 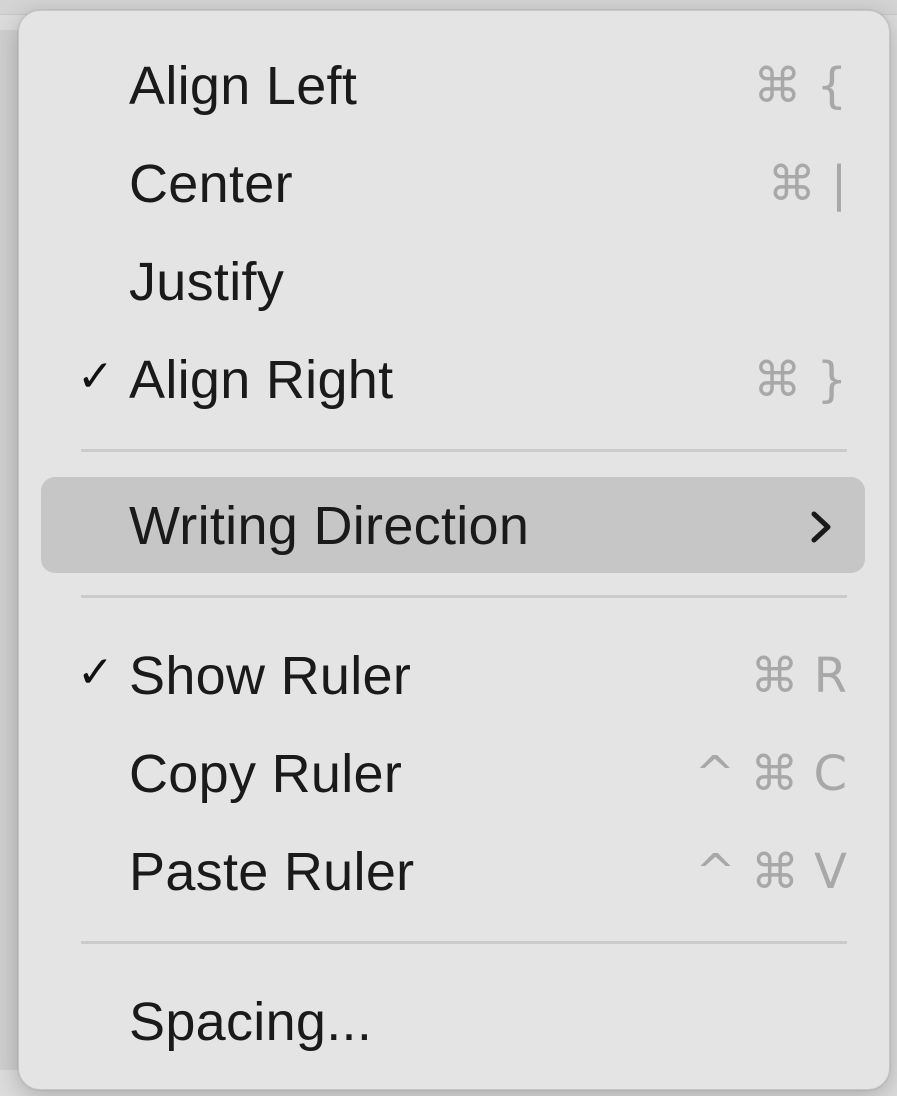 I want to click on chevron-right-icon, so click(x=821, y=527).